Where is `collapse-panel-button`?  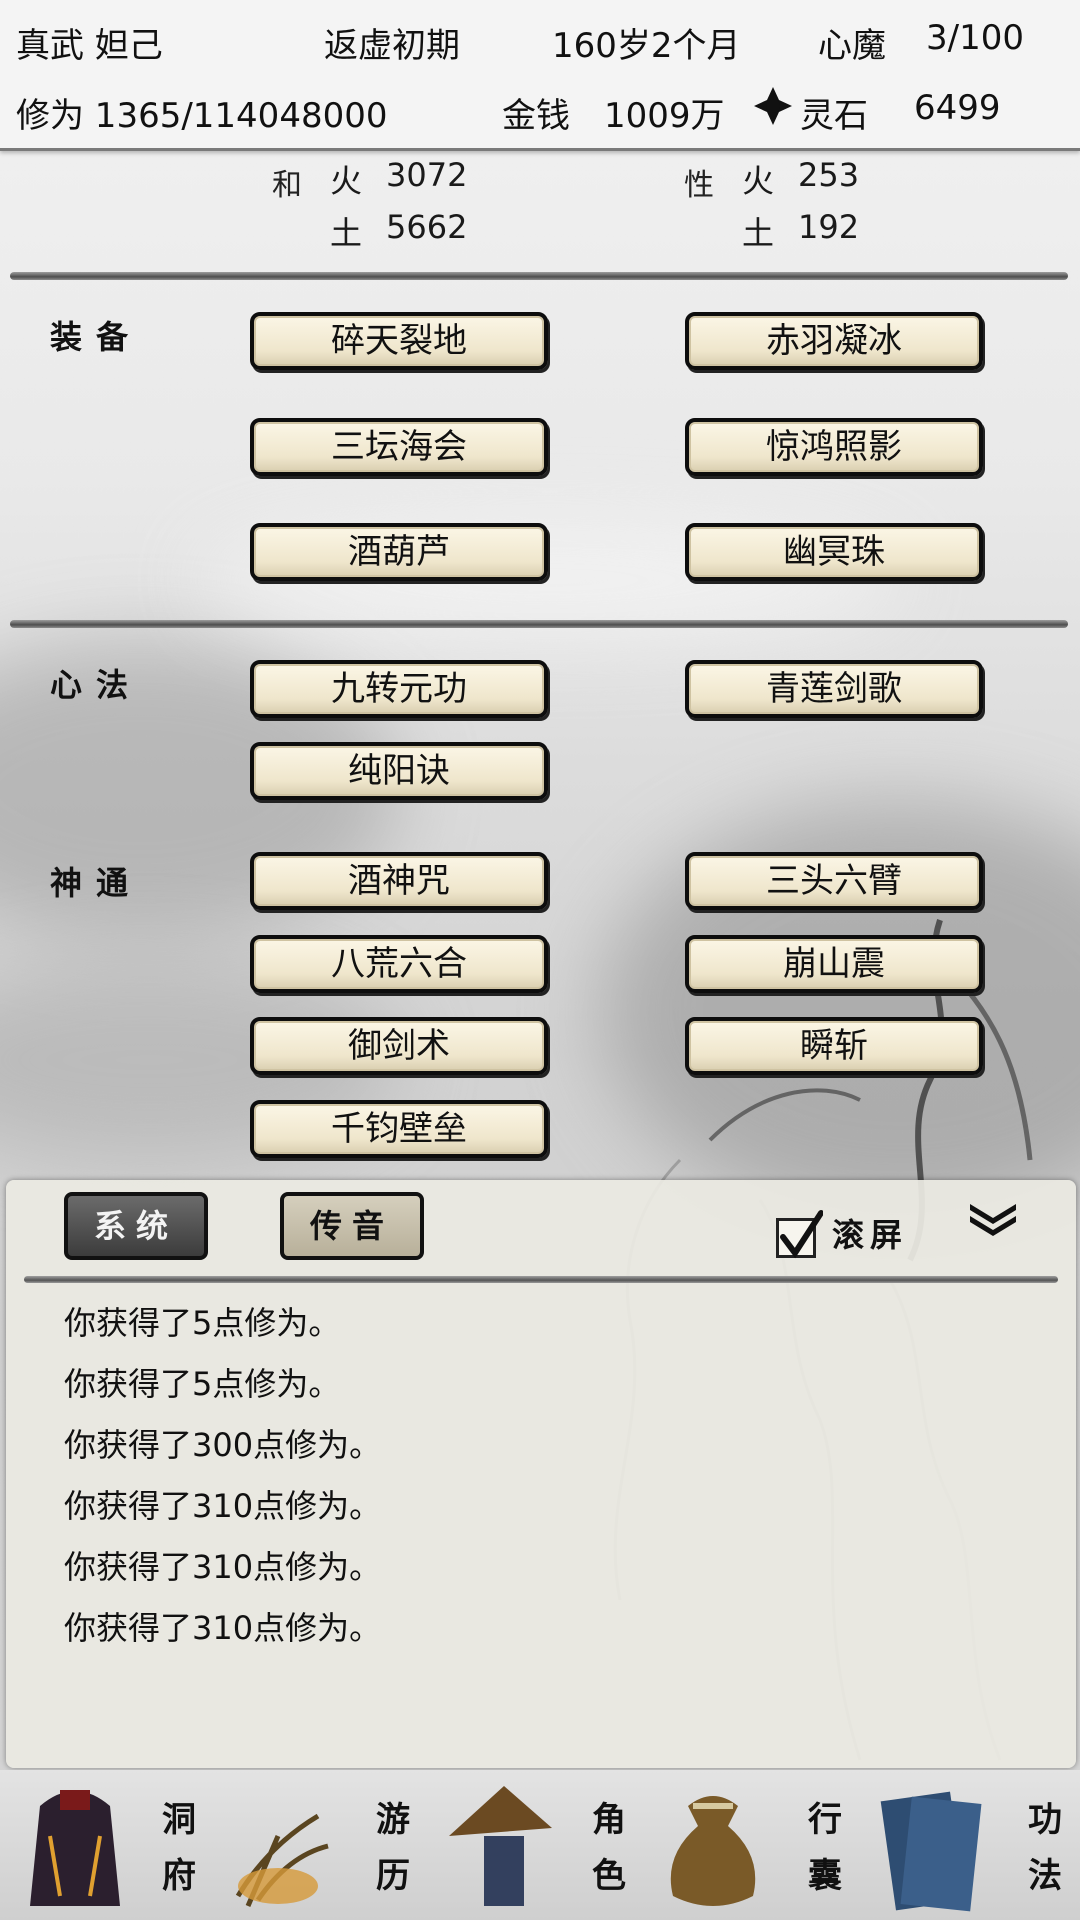
collapse-panel-button is located at coordinates (993, 1218).